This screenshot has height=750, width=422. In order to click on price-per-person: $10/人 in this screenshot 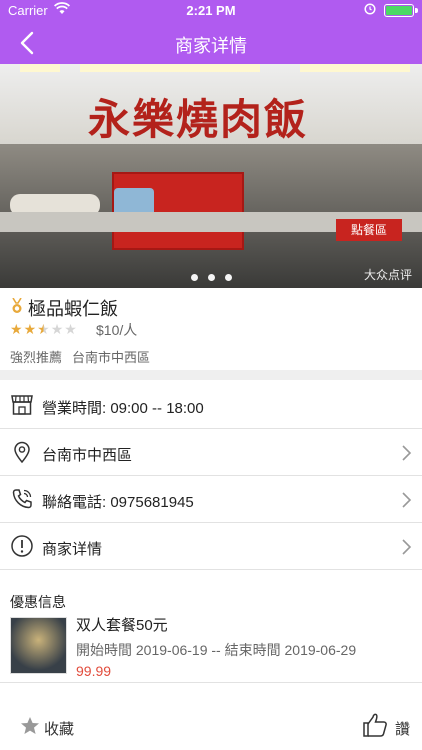, I will do `click(117, 330)`.